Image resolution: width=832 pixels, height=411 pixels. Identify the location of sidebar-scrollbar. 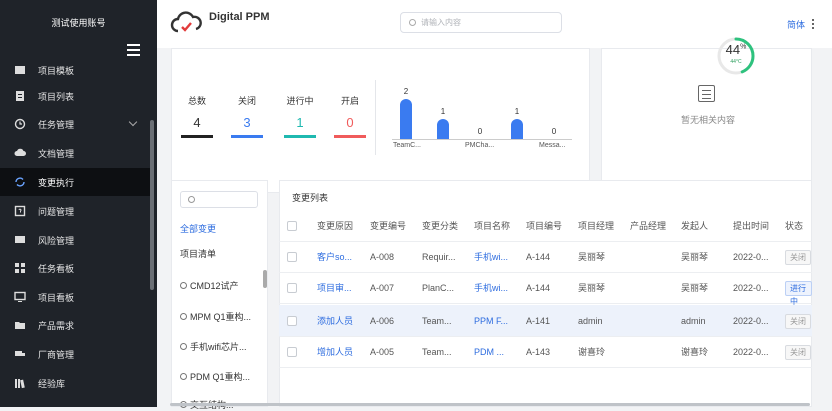
(152, 205).